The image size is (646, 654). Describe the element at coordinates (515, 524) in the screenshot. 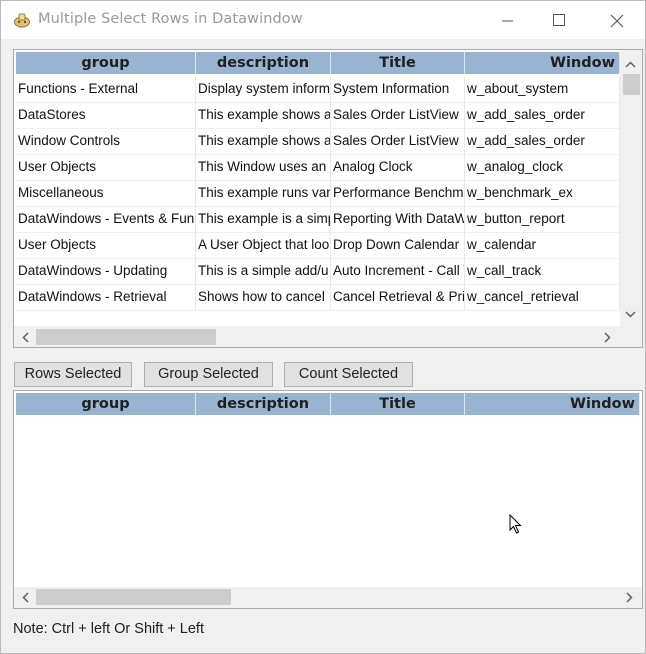

I see `mouse-pointer-icon` at that location.